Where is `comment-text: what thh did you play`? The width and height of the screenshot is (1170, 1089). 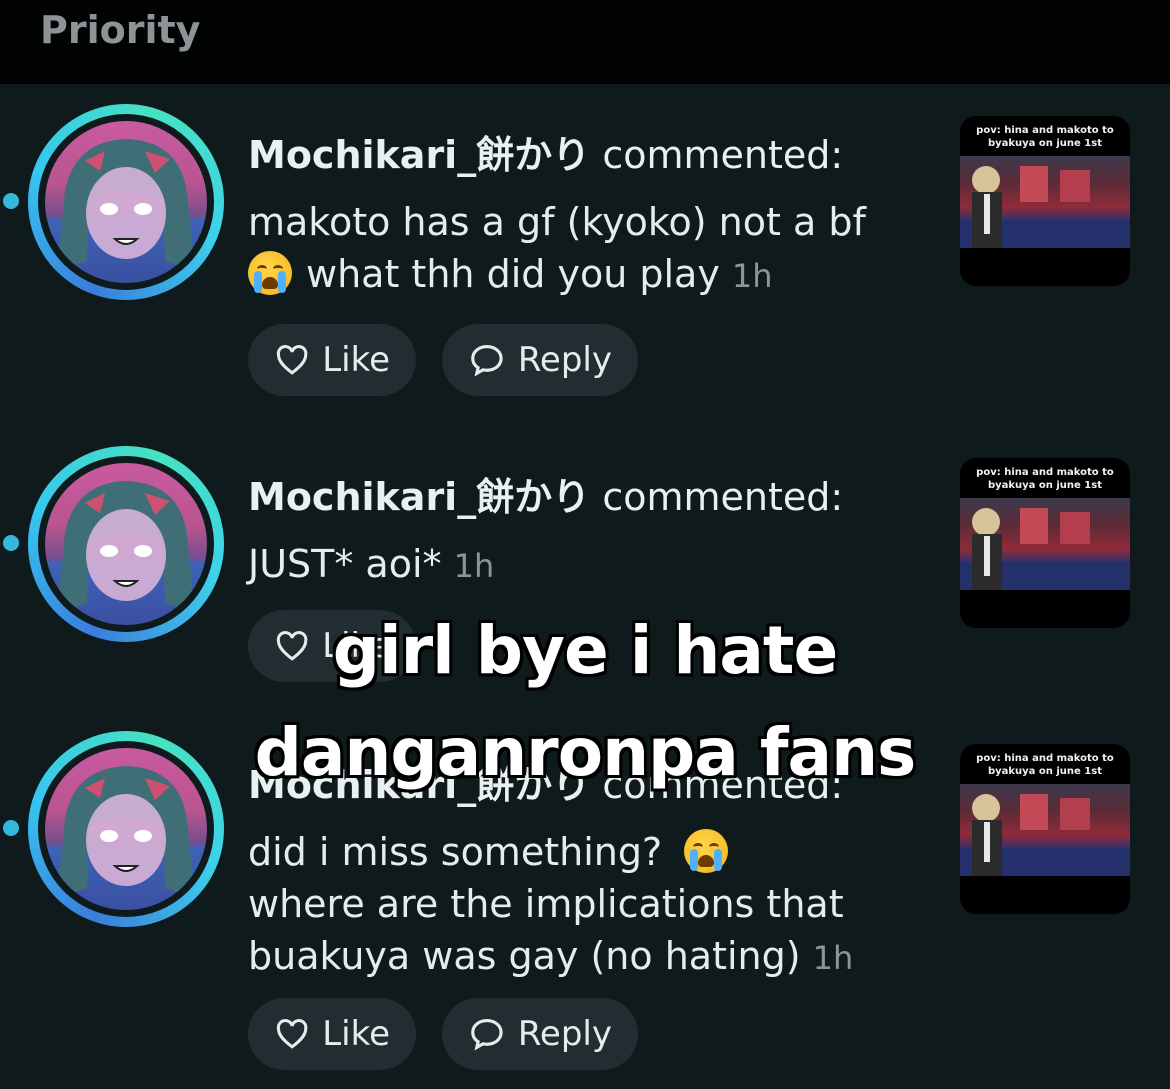
comment-text: what thh did you play is located at coordinates (513, 274).